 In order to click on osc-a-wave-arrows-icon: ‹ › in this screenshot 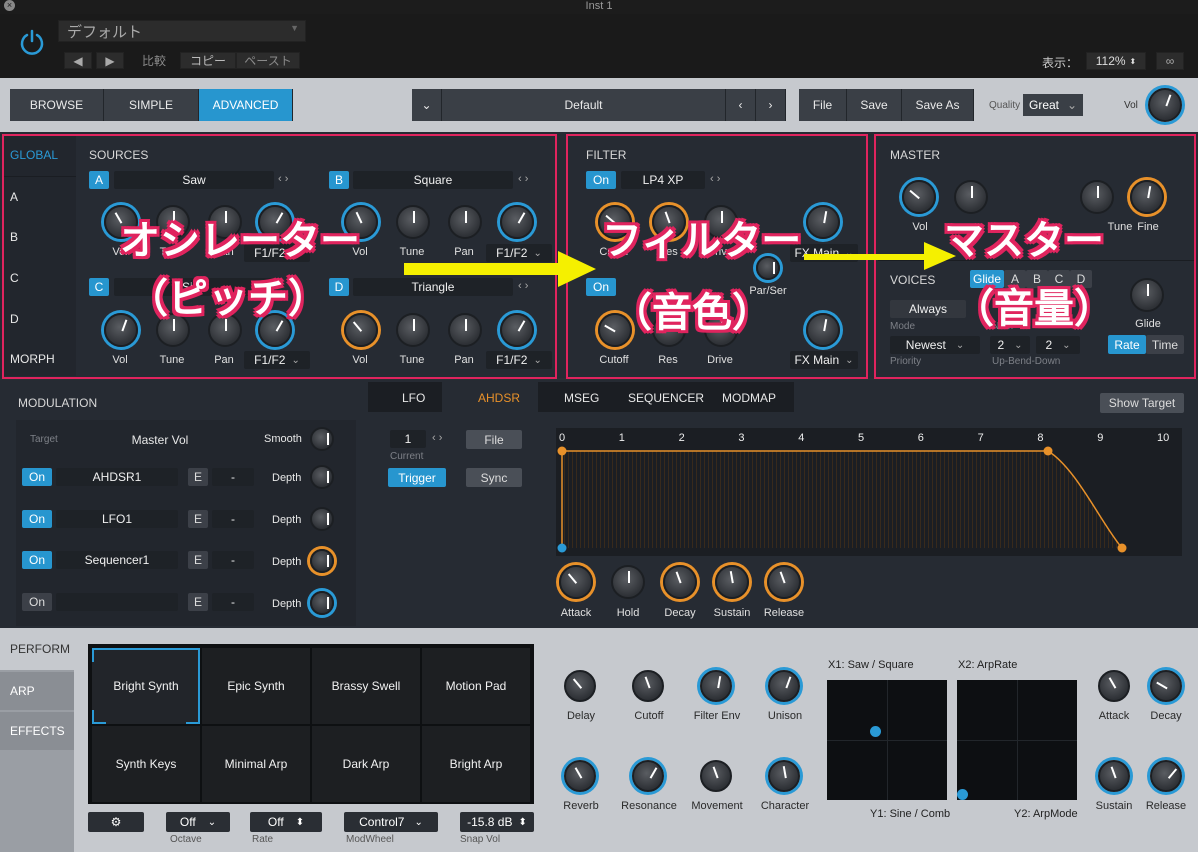, I will do `click(283, 179)`.